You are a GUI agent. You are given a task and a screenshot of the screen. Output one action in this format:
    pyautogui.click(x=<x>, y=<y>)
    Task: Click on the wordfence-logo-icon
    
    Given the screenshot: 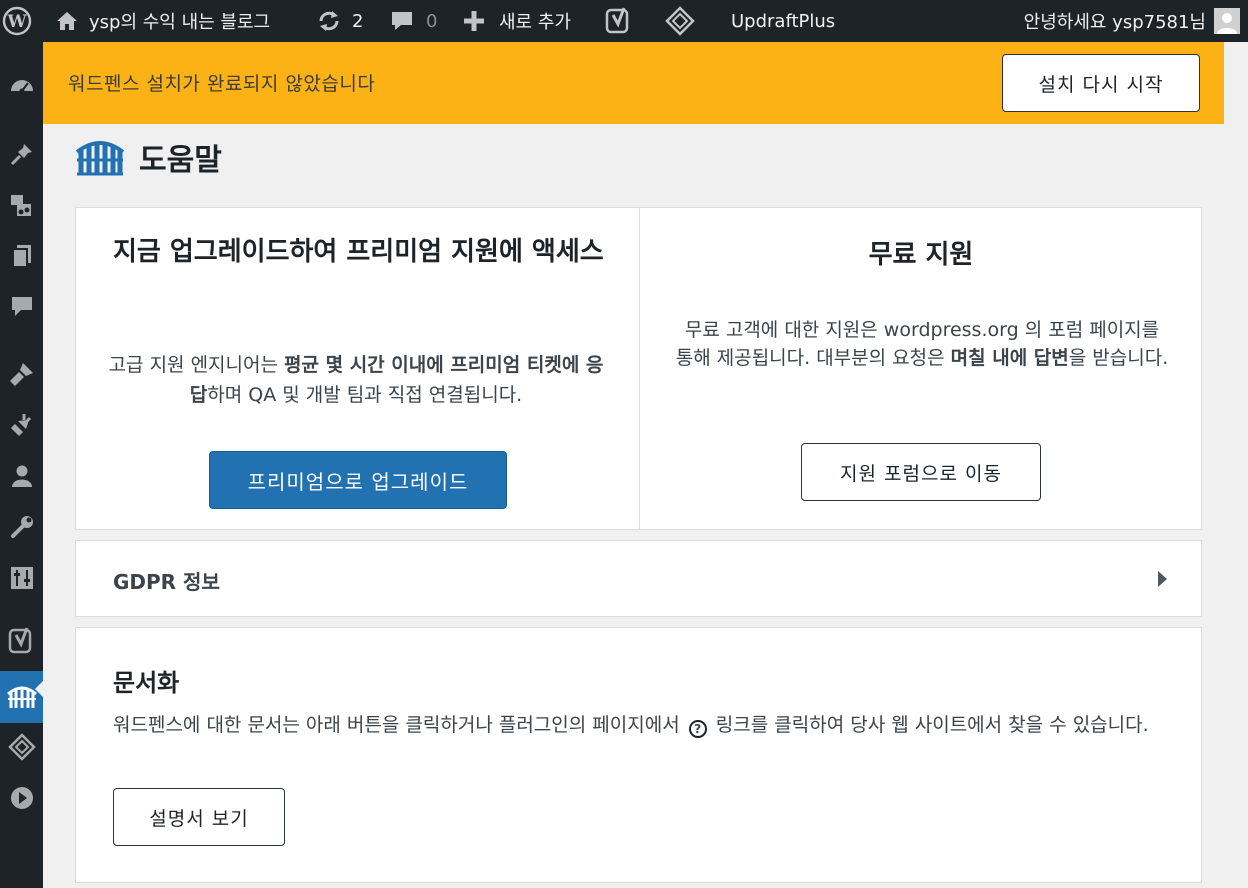 What is the action you would take?
    pyautogui.click(x=100, y=158)
    